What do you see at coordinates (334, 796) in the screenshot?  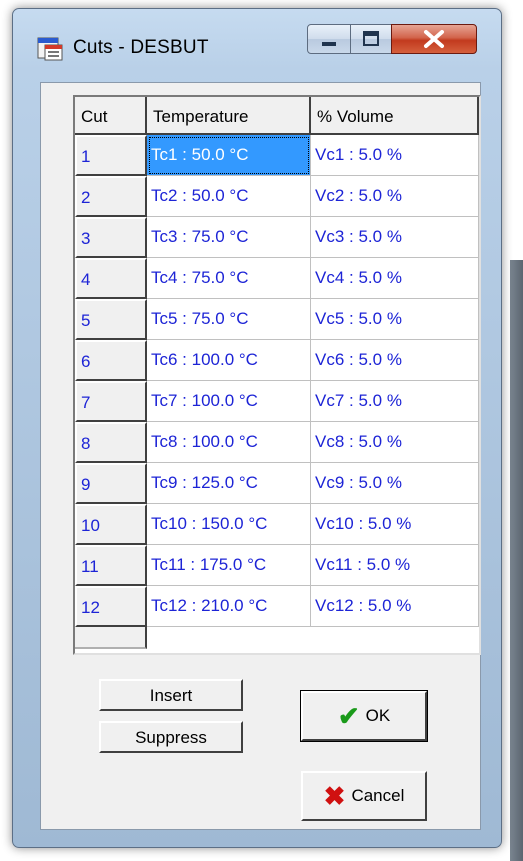 I see `x-icon: ✖` at bounding box center [334, 796].